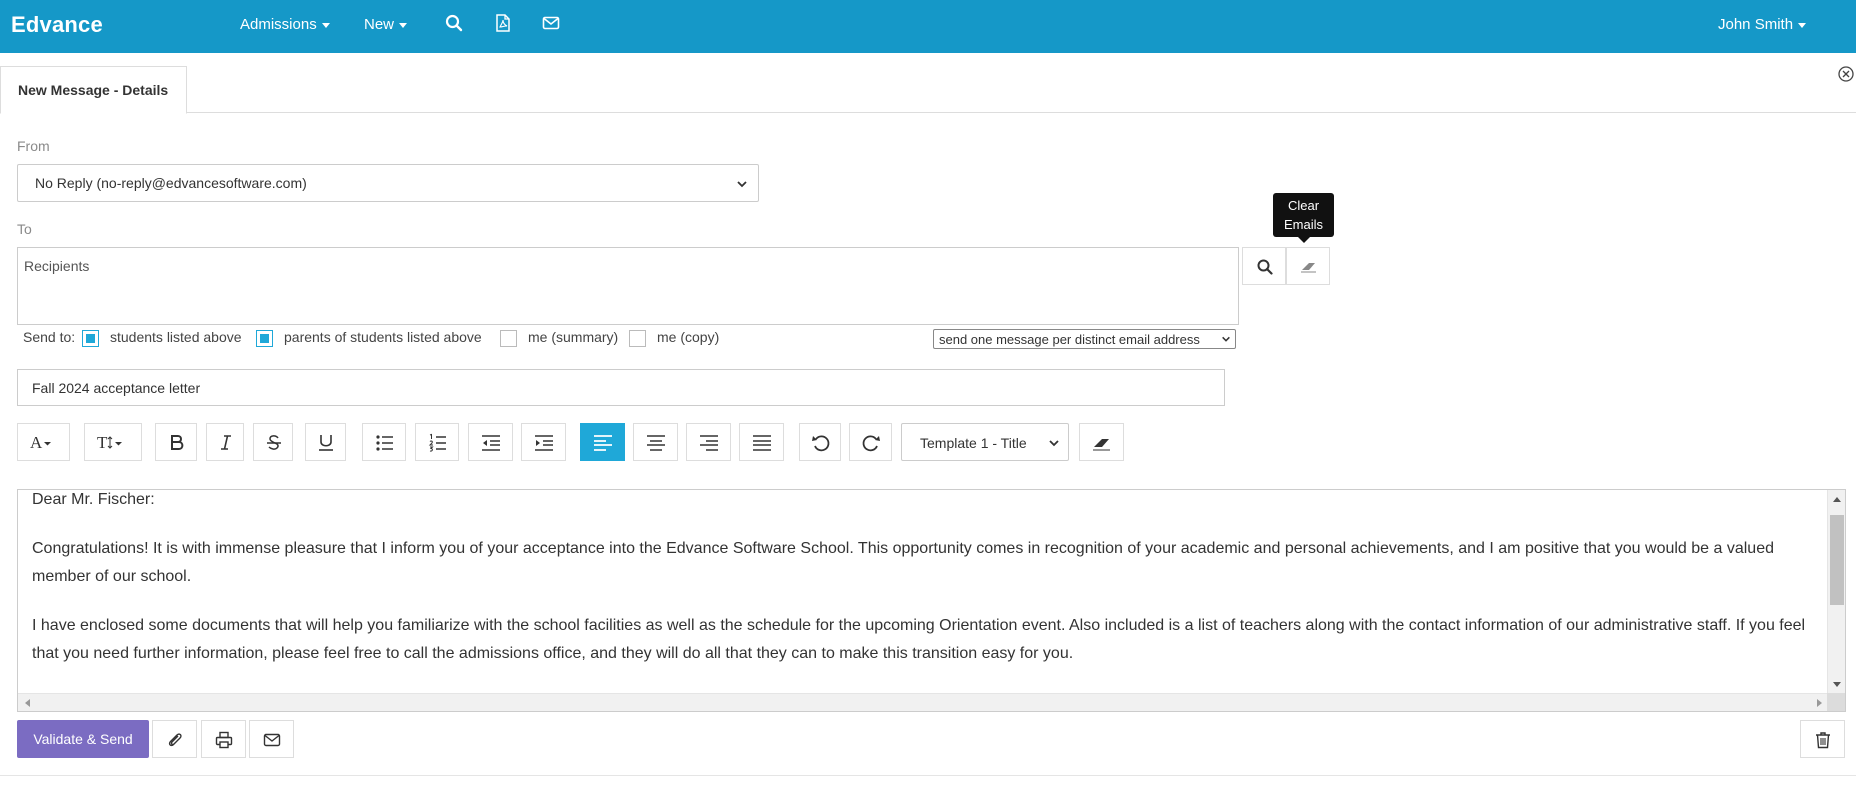 This screenshot has height=790, width=1856. I want to click on admissions-menu-label: Admissions, so click(278, 24).